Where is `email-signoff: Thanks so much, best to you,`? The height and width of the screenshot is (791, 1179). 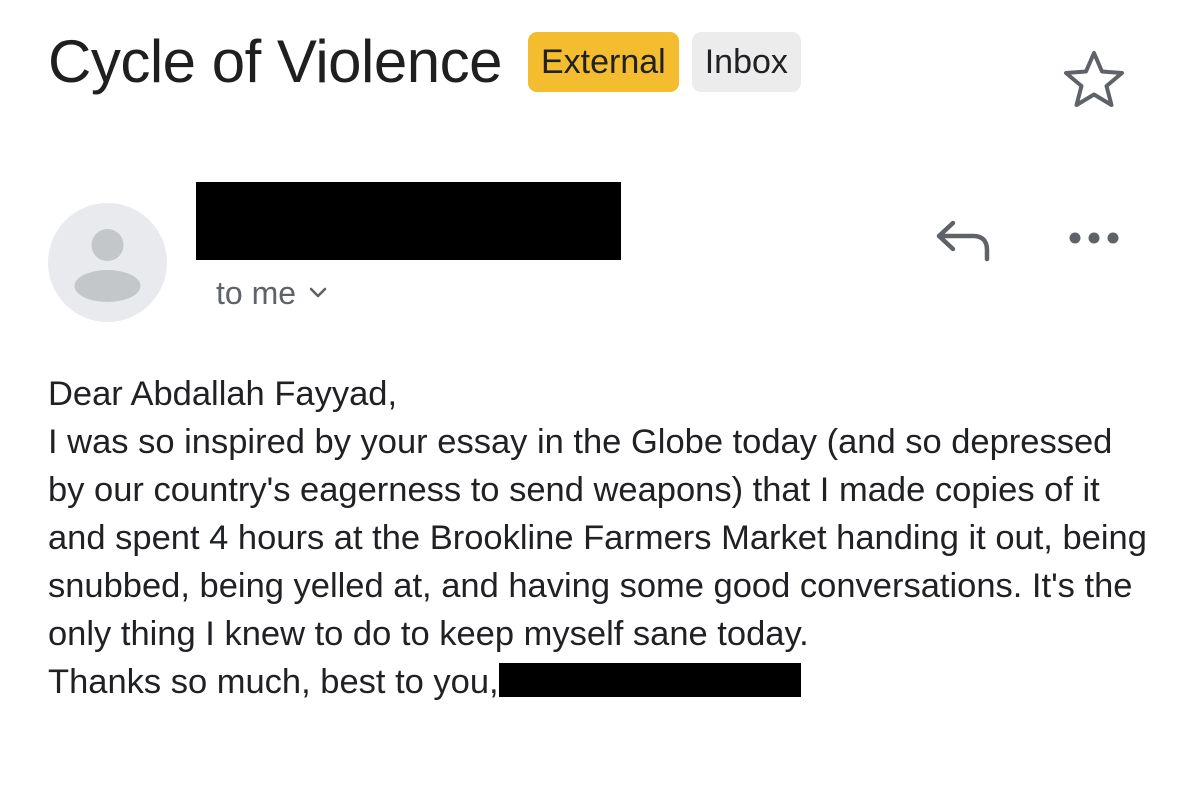
email-signoff: Thanks so much, best to you, is located at coordinates (603, 682).